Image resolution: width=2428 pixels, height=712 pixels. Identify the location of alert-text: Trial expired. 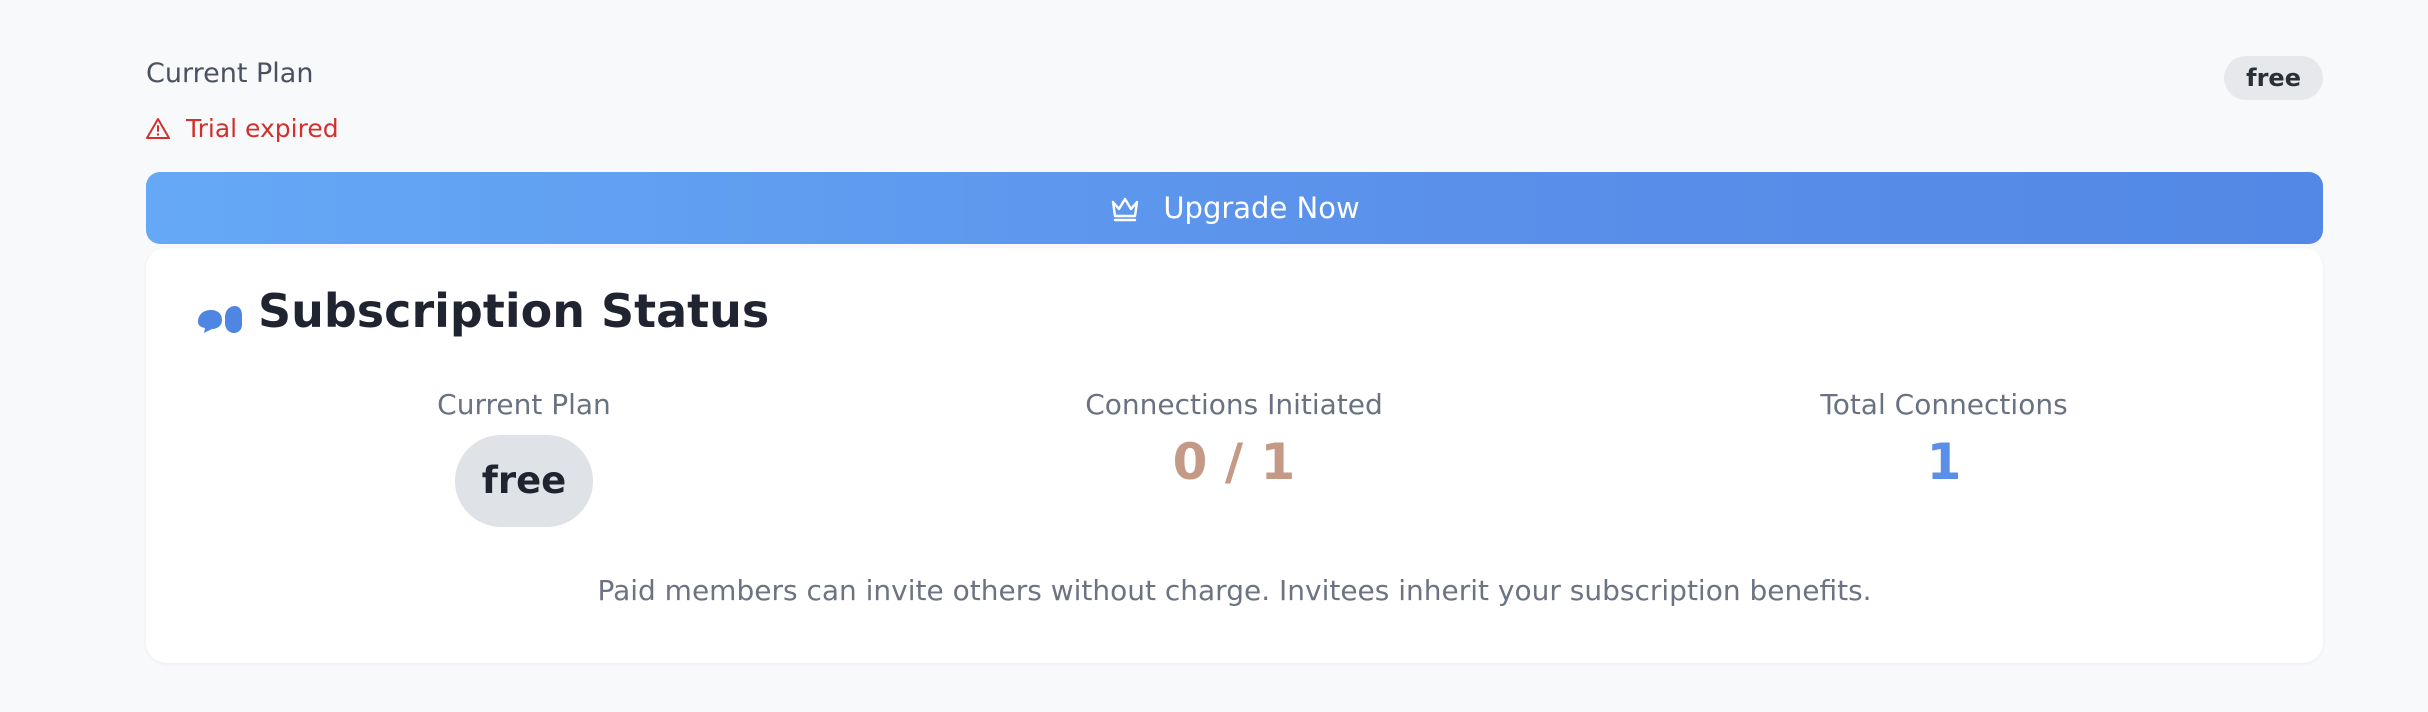
(262, 128).